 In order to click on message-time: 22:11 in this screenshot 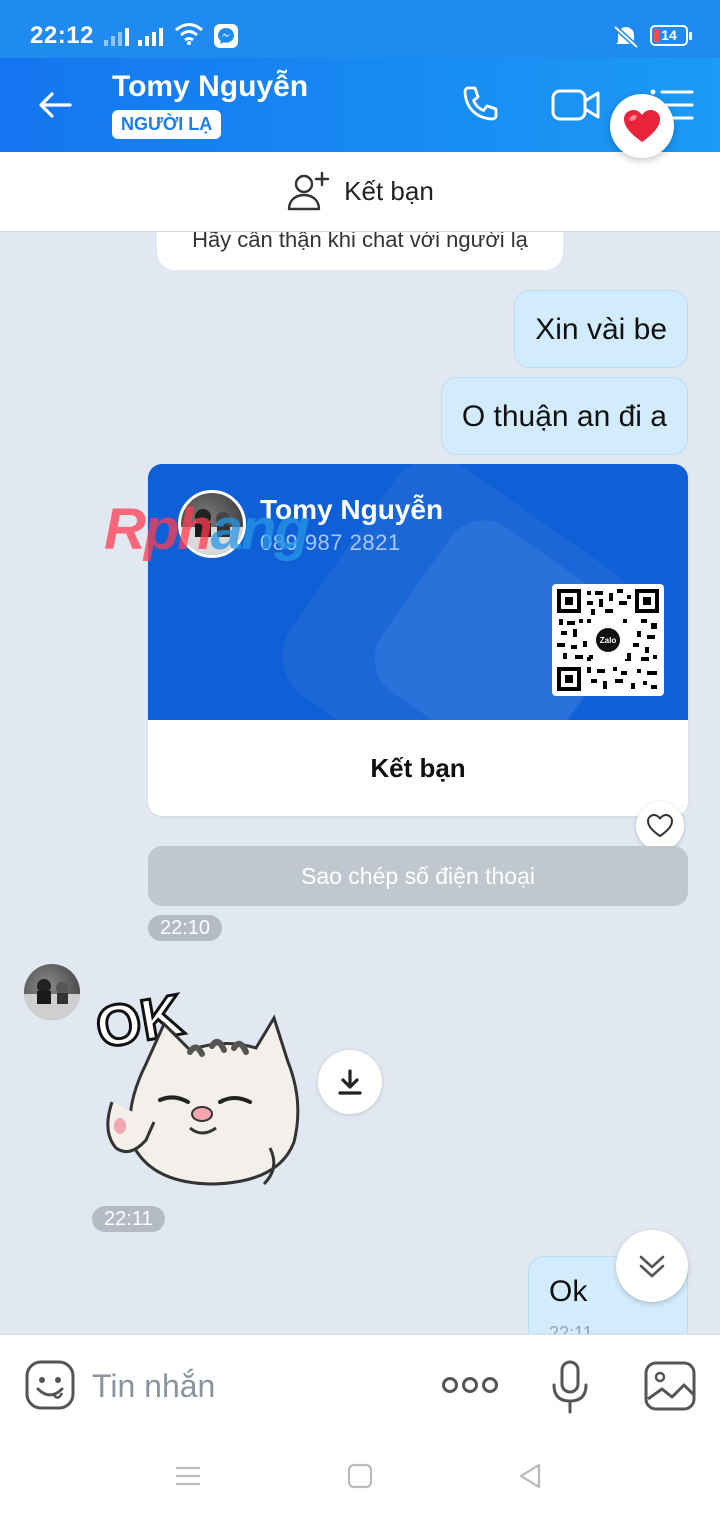, I will do `click(571, 1328)`.